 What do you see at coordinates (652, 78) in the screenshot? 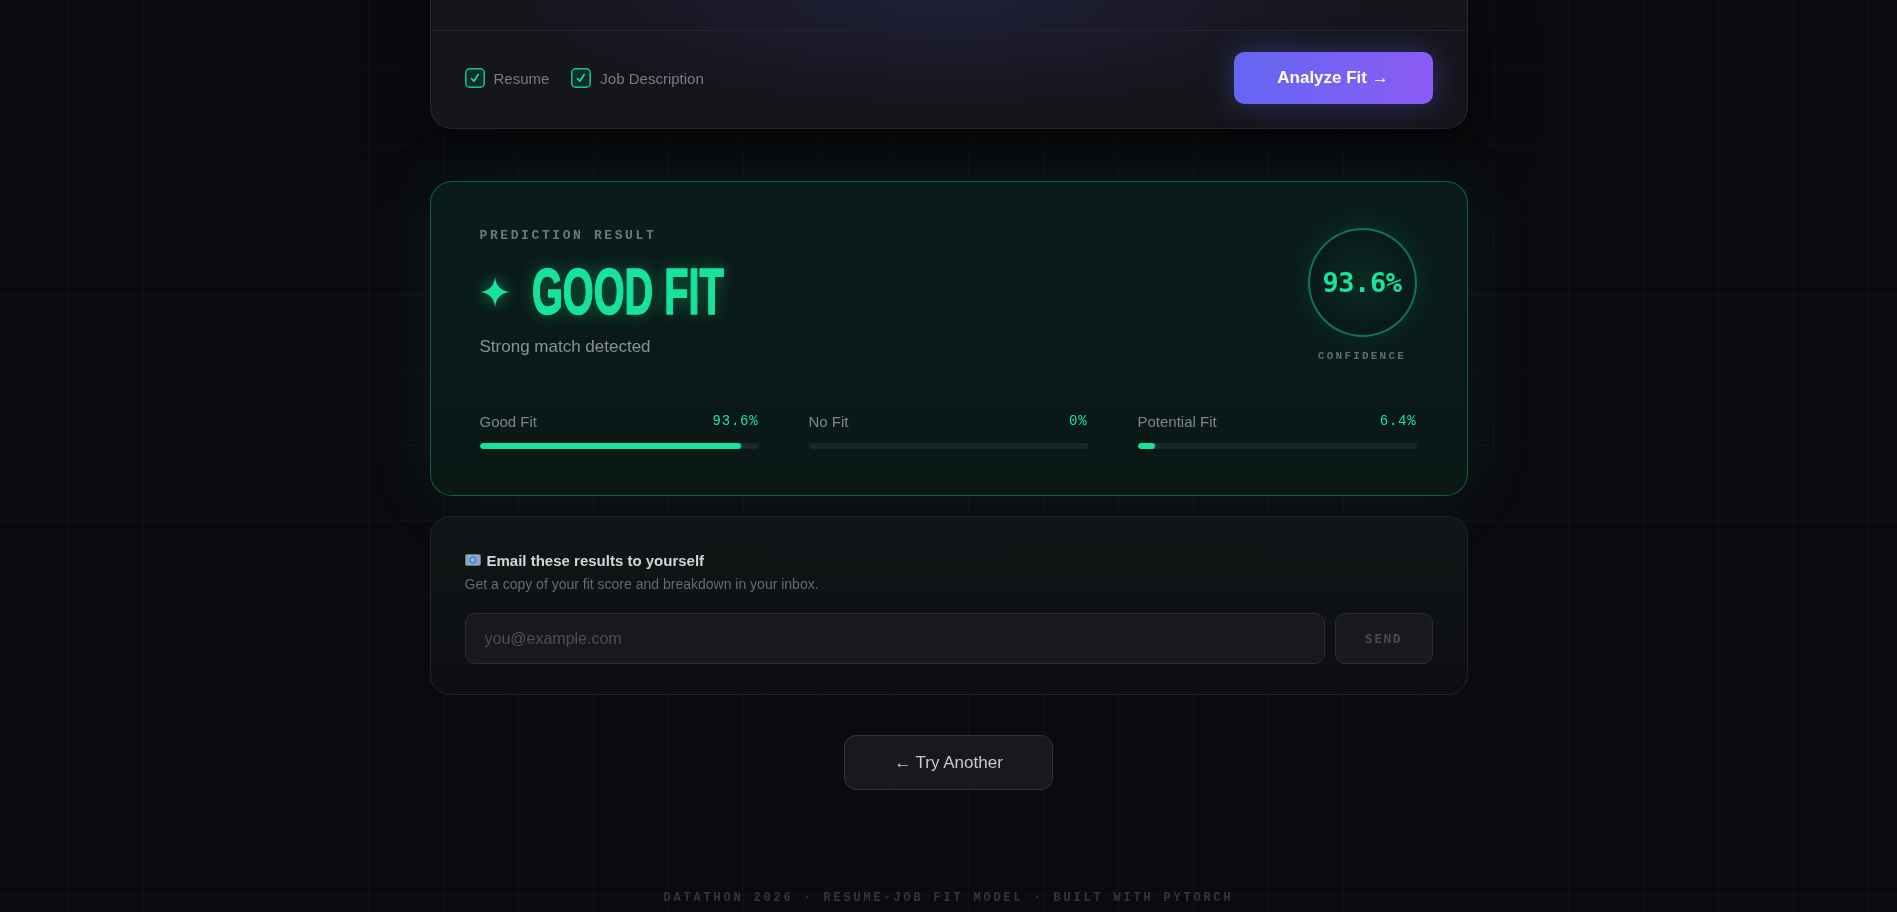
I see `checkbox-label: Job Description` at bounding box center [652, 78].